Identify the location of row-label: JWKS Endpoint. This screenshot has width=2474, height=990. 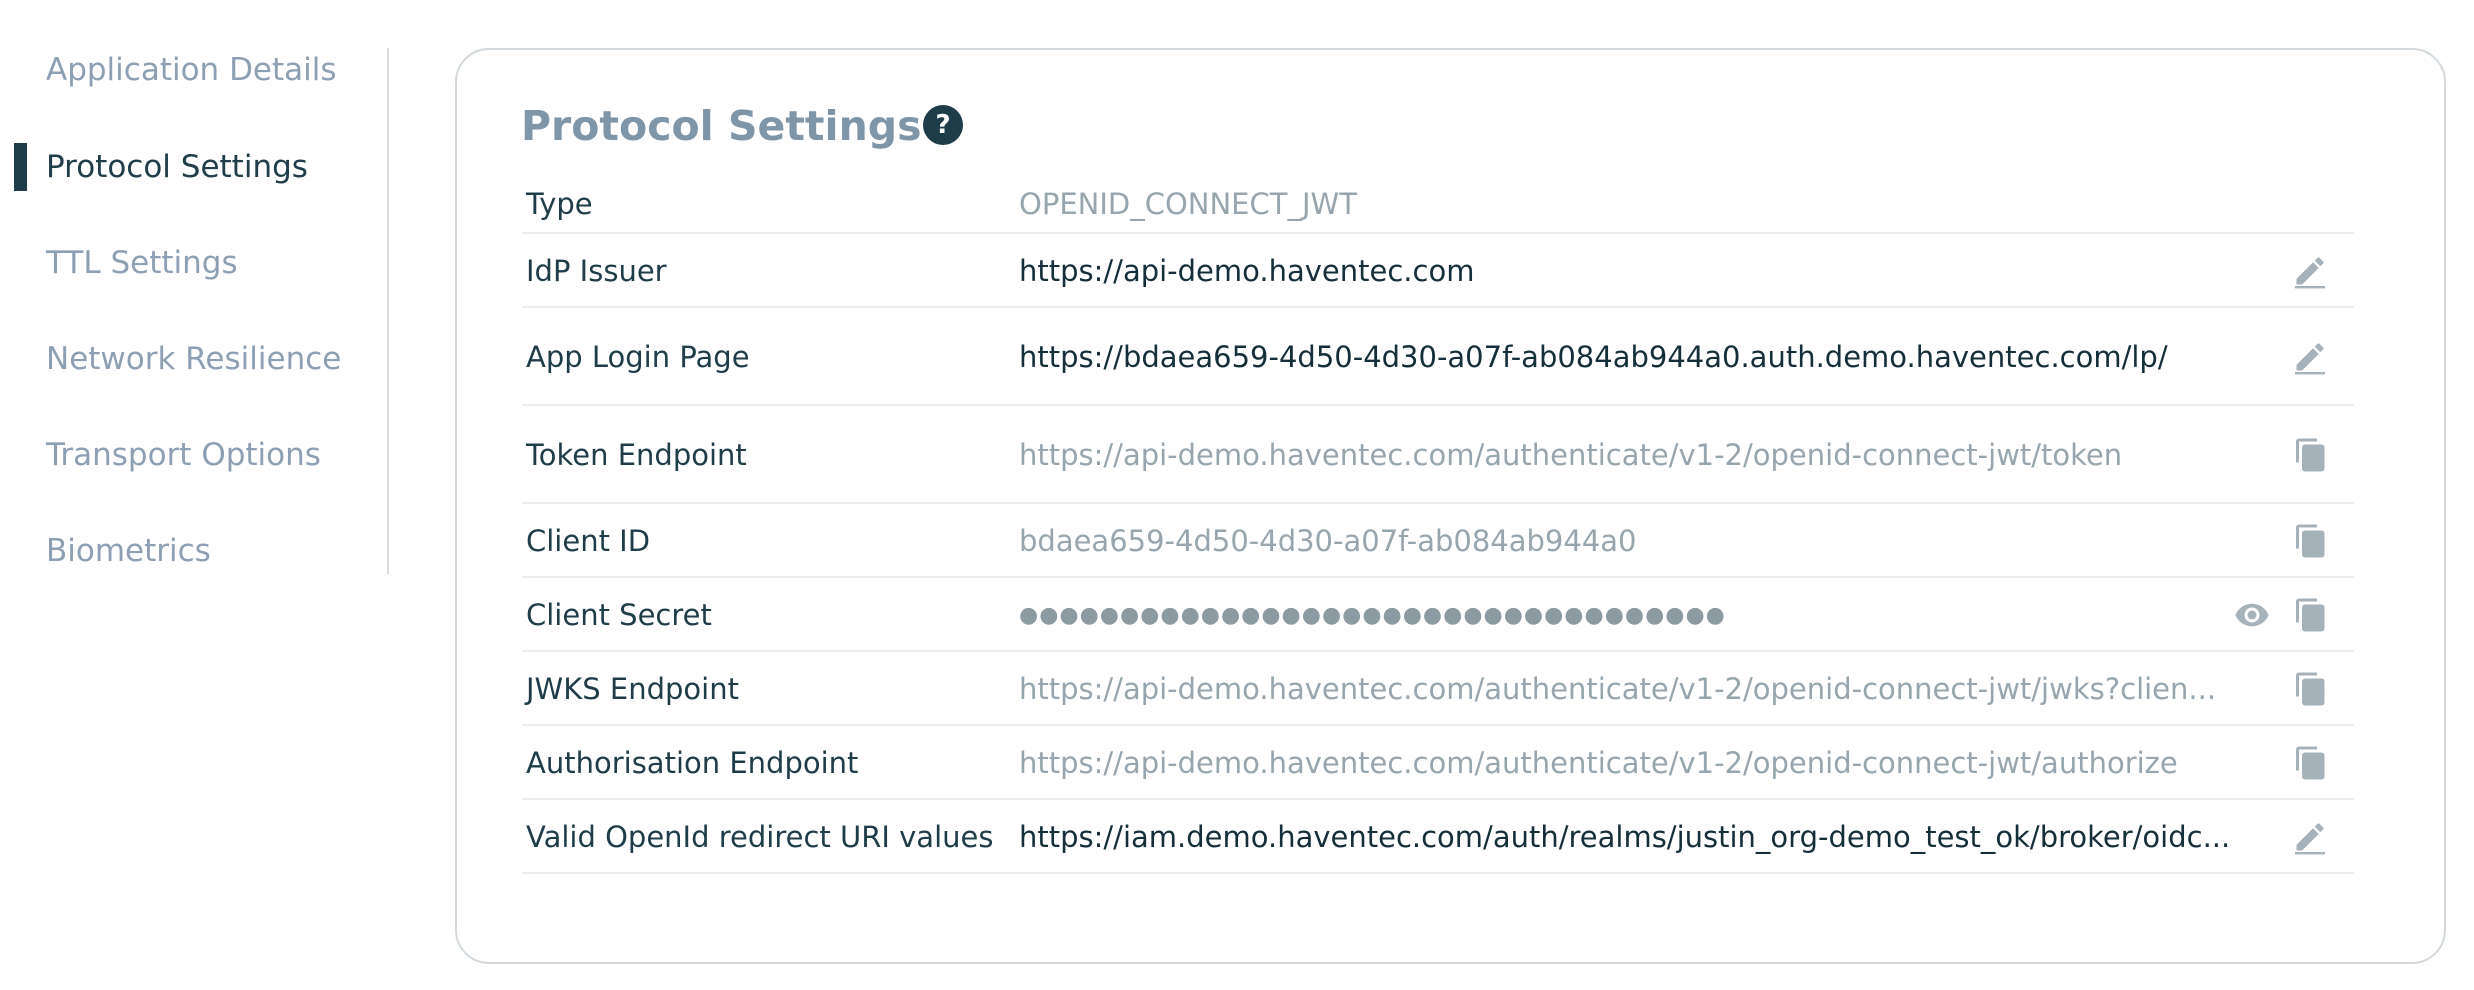
(632, 689).